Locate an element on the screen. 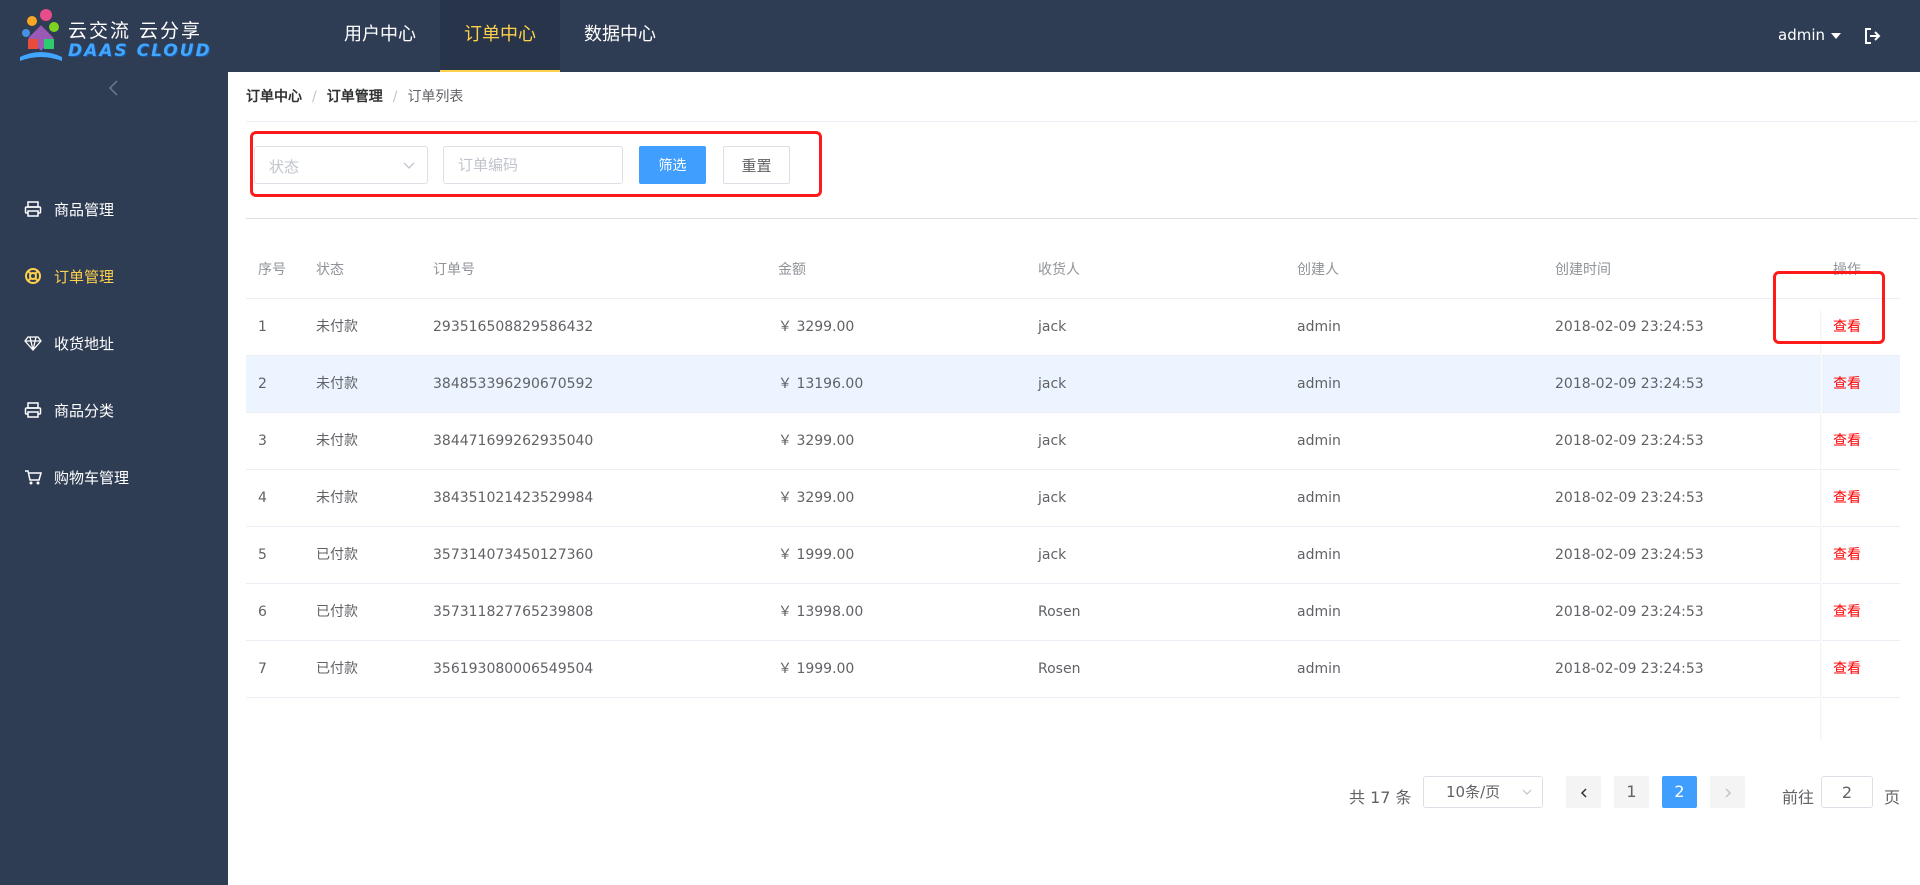 The image size is (1920, 885). cell-amount: ￥ 13196.00 is located at coordinates (821, 384).